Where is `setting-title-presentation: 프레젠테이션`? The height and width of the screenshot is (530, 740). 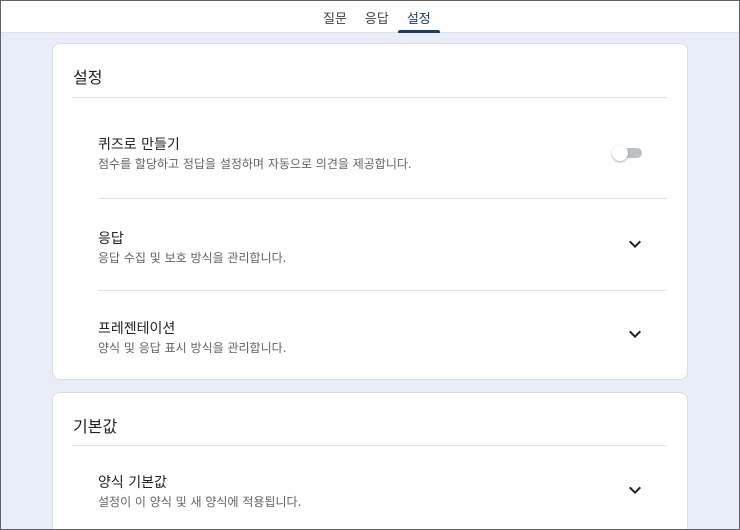 setting-title-presentation: 프레젠테이션 is located at coordinates (137, 329).